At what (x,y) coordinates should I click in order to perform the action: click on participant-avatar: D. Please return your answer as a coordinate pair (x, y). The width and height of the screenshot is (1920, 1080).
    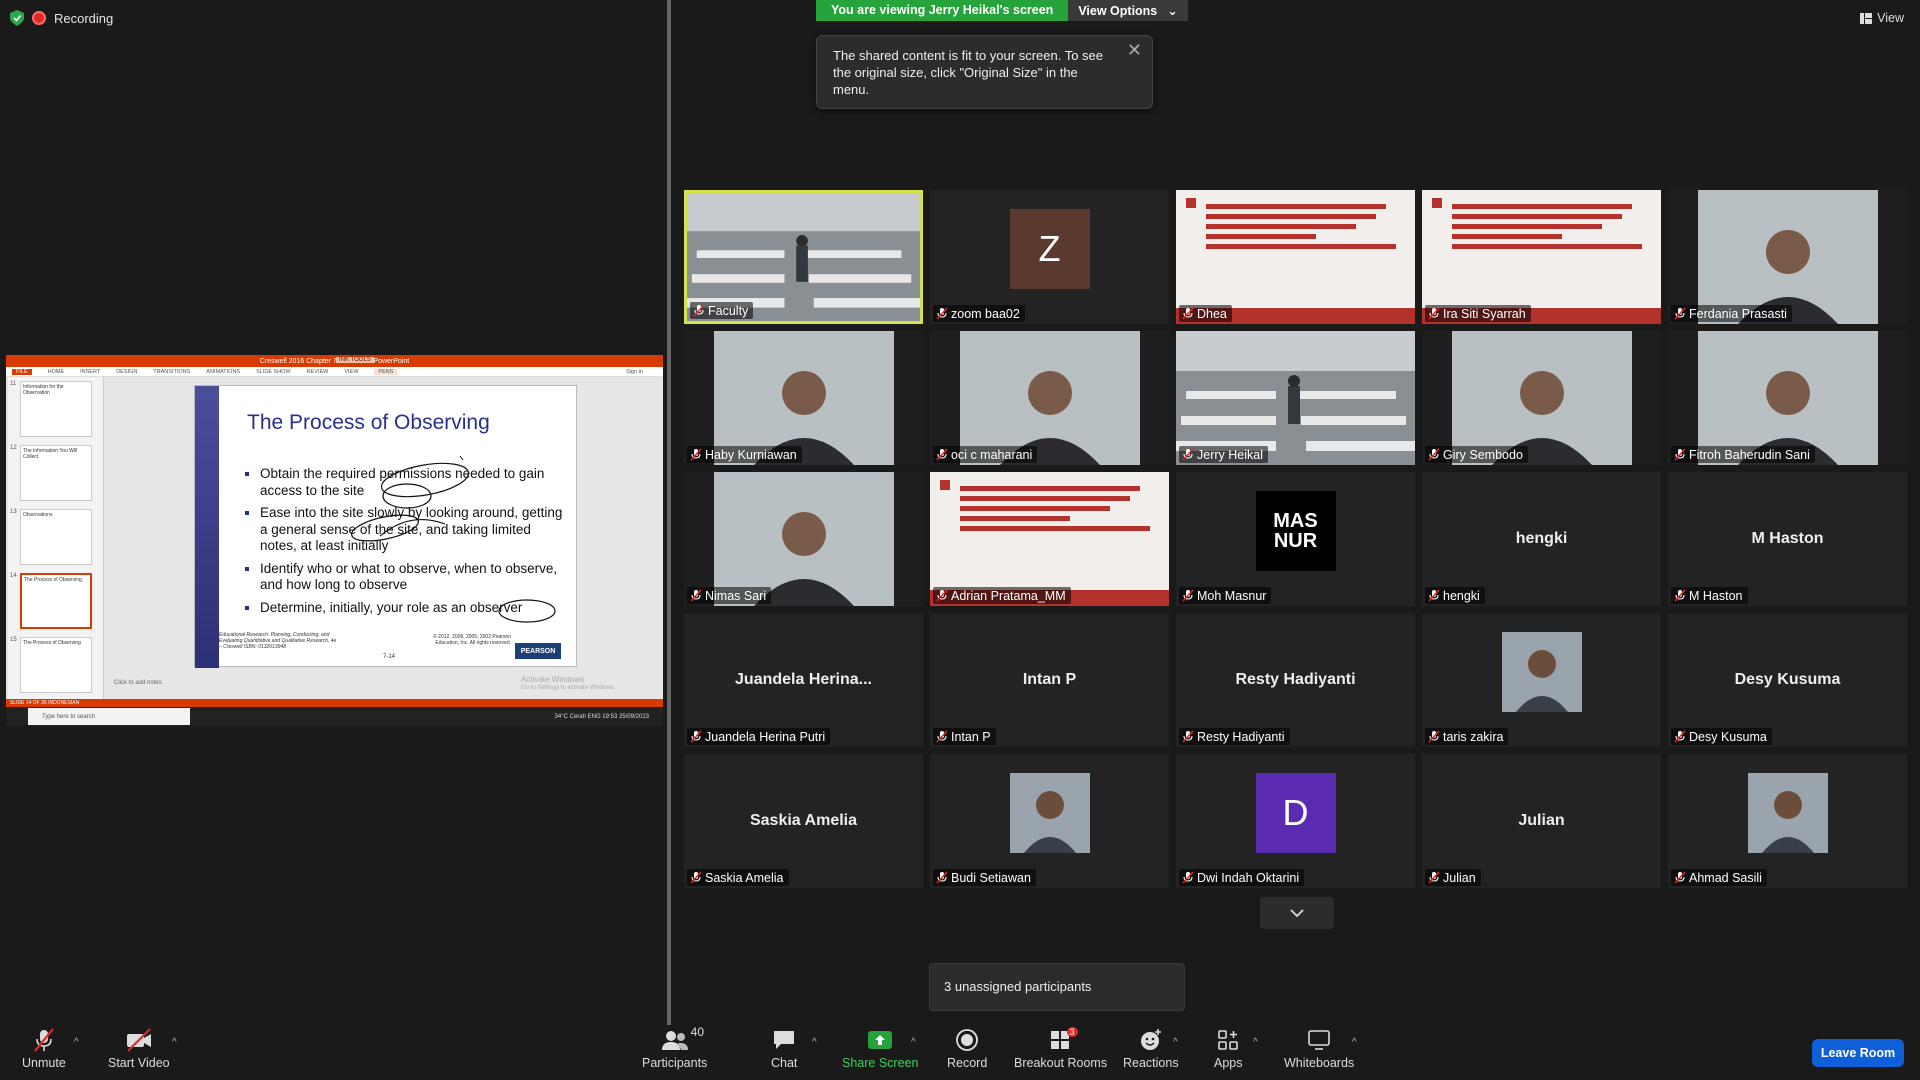
    Looking at the image, I should click on (1295, 813).